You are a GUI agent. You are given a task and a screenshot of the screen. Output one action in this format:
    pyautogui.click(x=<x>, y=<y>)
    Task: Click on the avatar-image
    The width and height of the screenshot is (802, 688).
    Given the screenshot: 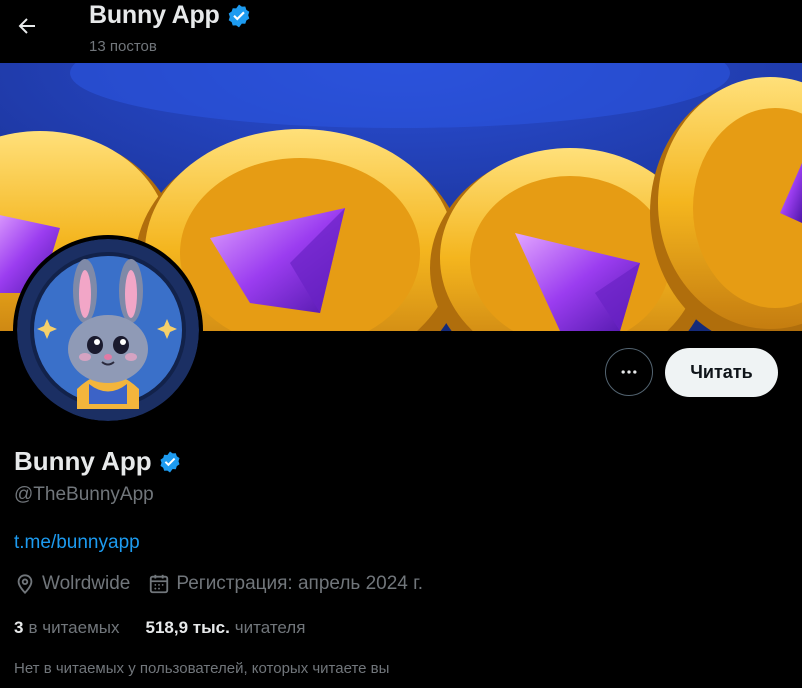 What is the action you would take?
    pyautogui.click(x=108, y=330)
    